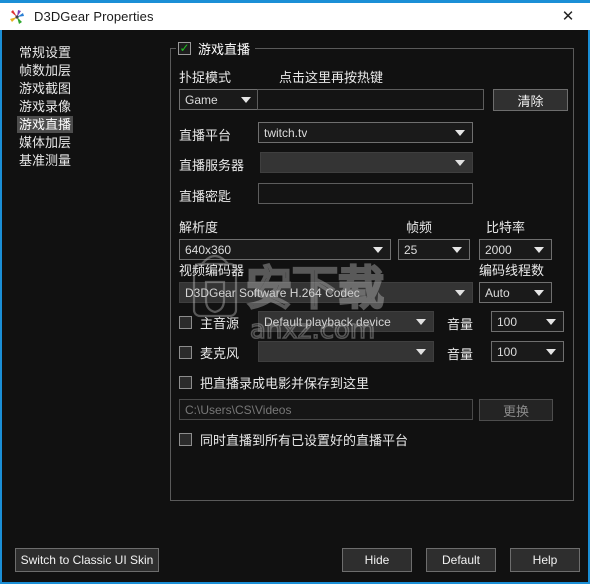 Image resolution: width=590 pixels, height=584 pixels. Describe the element at coordinates (545, 560) in the screenshot. I see `help-button: Help` at that location.